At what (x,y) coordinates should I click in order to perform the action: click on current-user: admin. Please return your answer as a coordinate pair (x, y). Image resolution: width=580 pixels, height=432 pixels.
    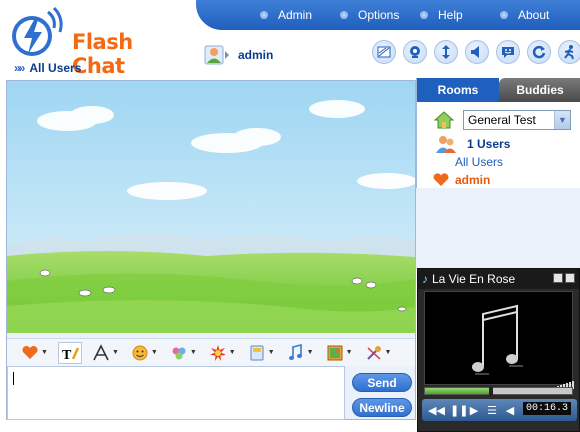
    Looking at the image, I should click on (238, 55).